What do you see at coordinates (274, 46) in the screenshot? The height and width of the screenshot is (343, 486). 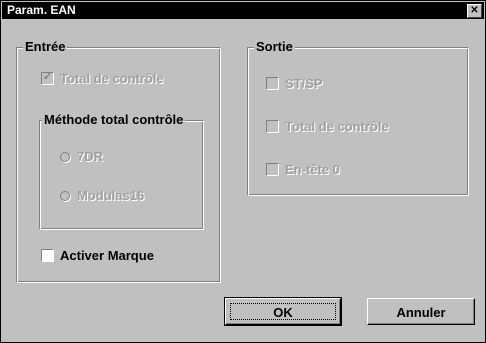 I see `sortie-legend: Sortie` at bounding box center [274, 46].